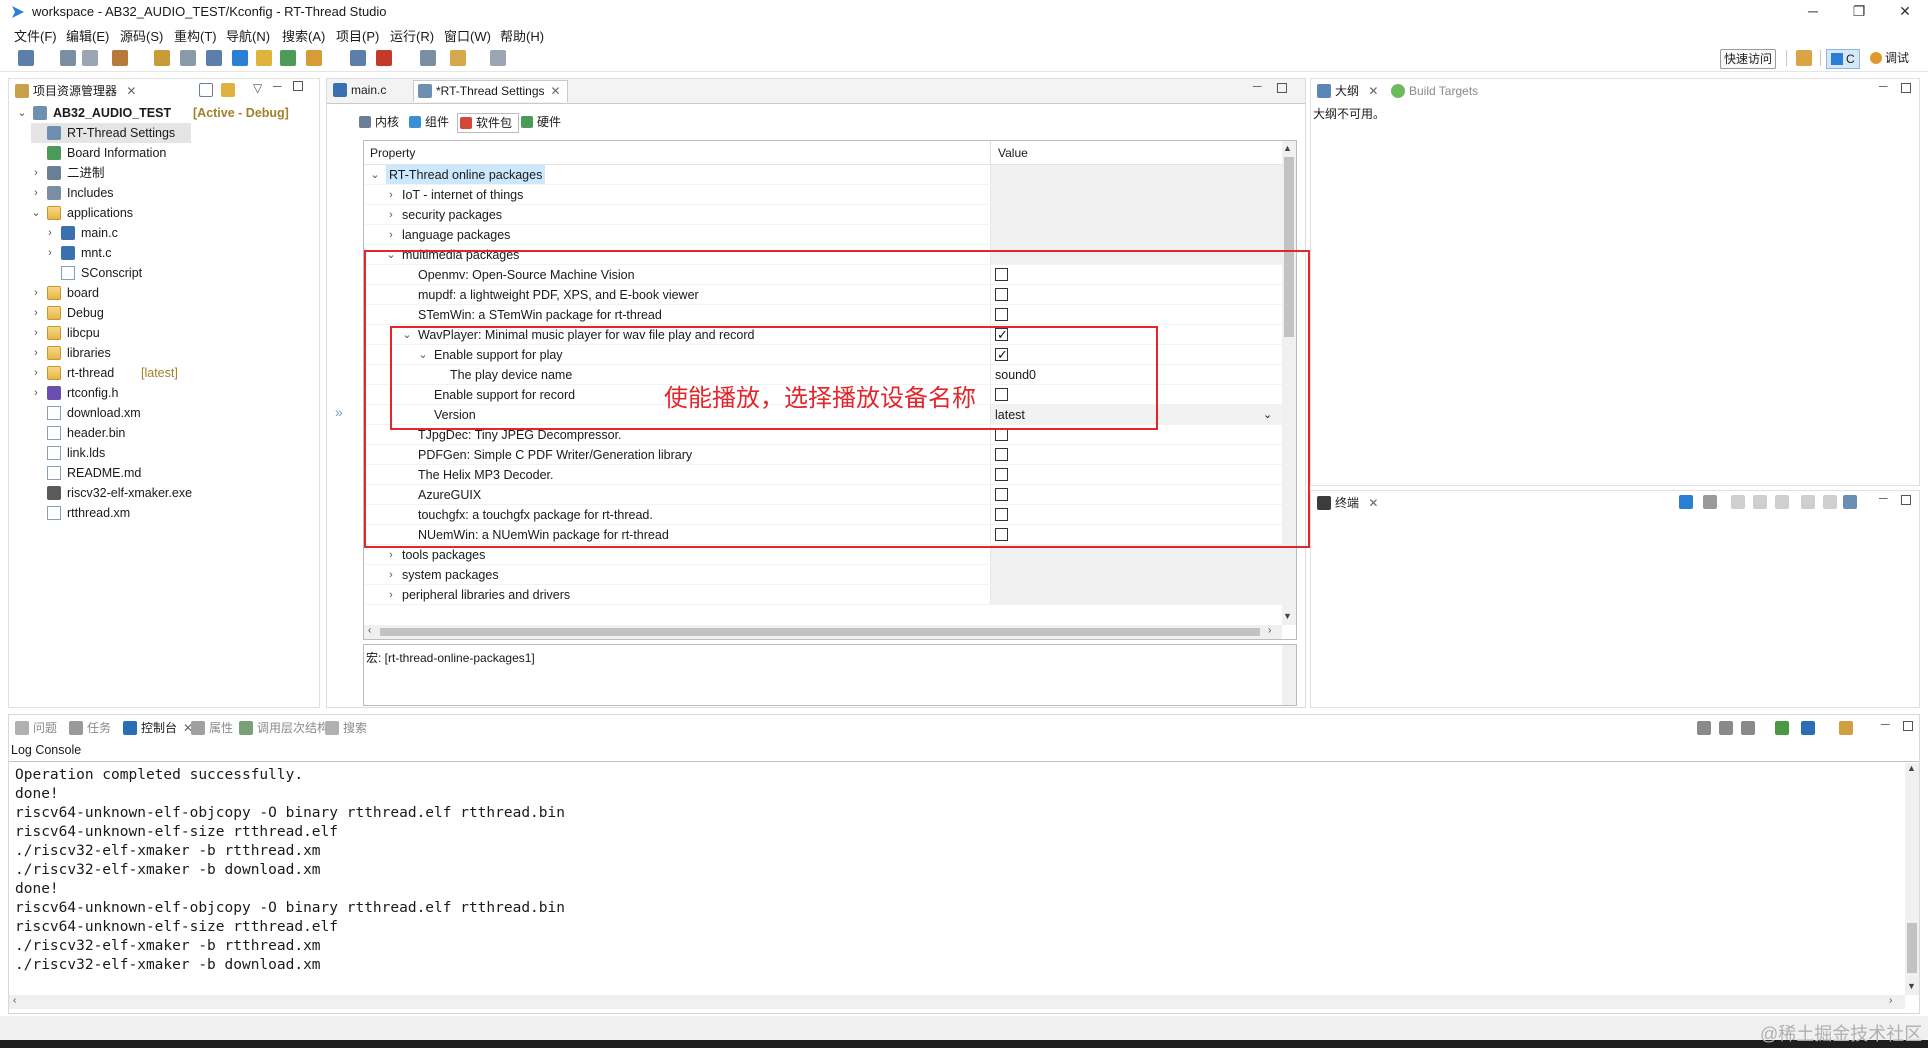 This screenshot has width=1928, height=1048. I want to click on paste-icon, so click(1808, 502).